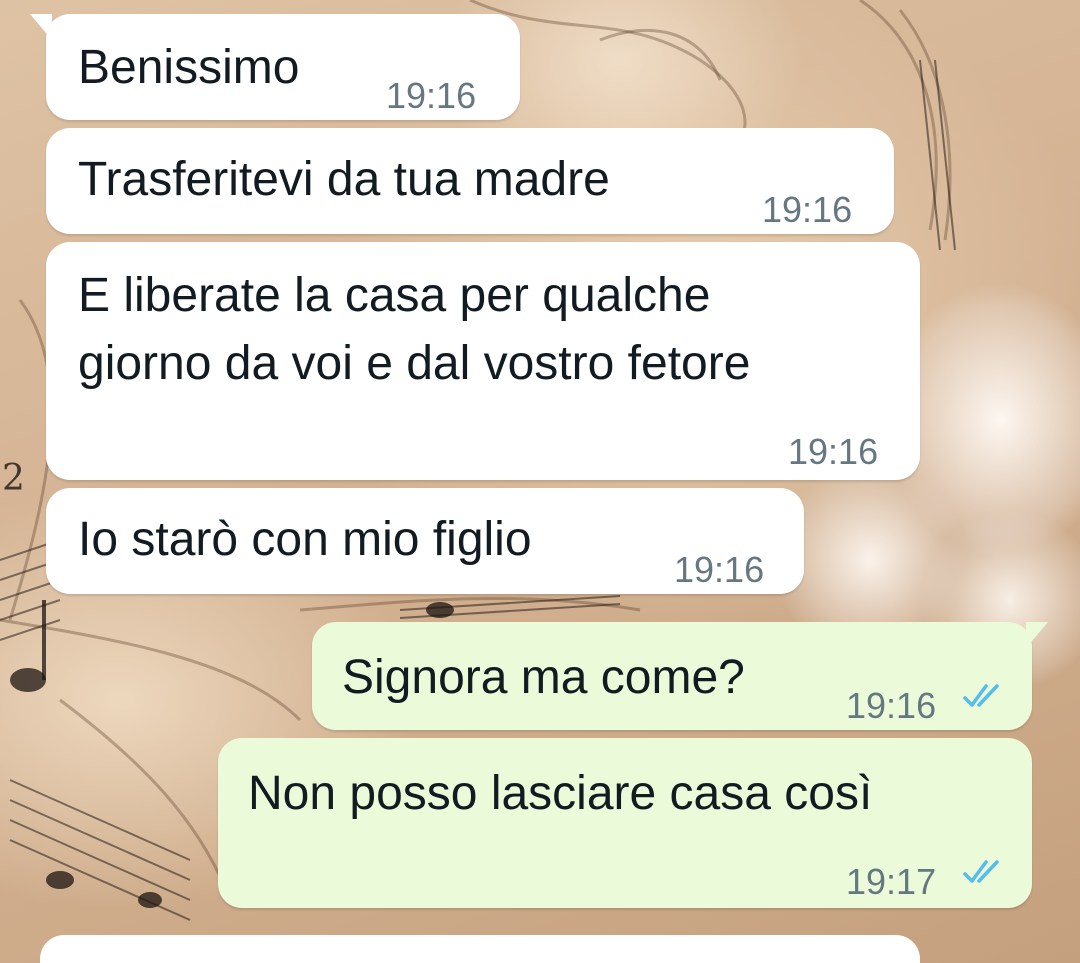 This screenshot has height=963, width=1080. What do you see at coordinates (305, 539) in the screenshot?
I see `message-text: Io starò con mio figlio` at bounding box center [305, 539].